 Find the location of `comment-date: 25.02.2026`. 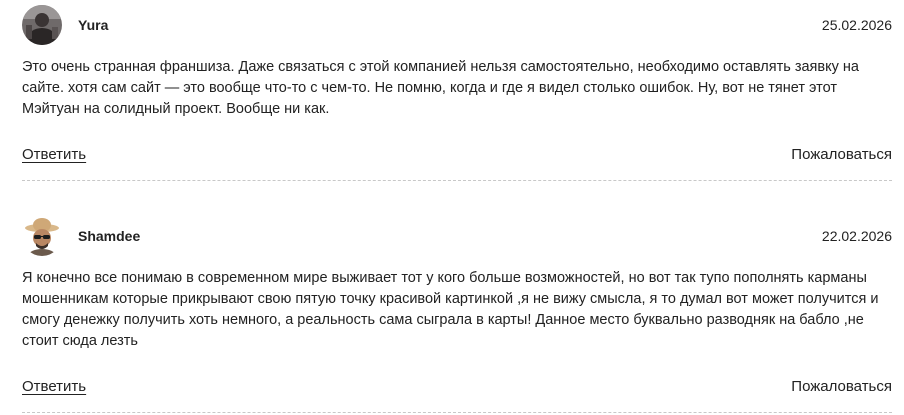

comment-date: 25.02.2026 is located at coordinates (856, 25).